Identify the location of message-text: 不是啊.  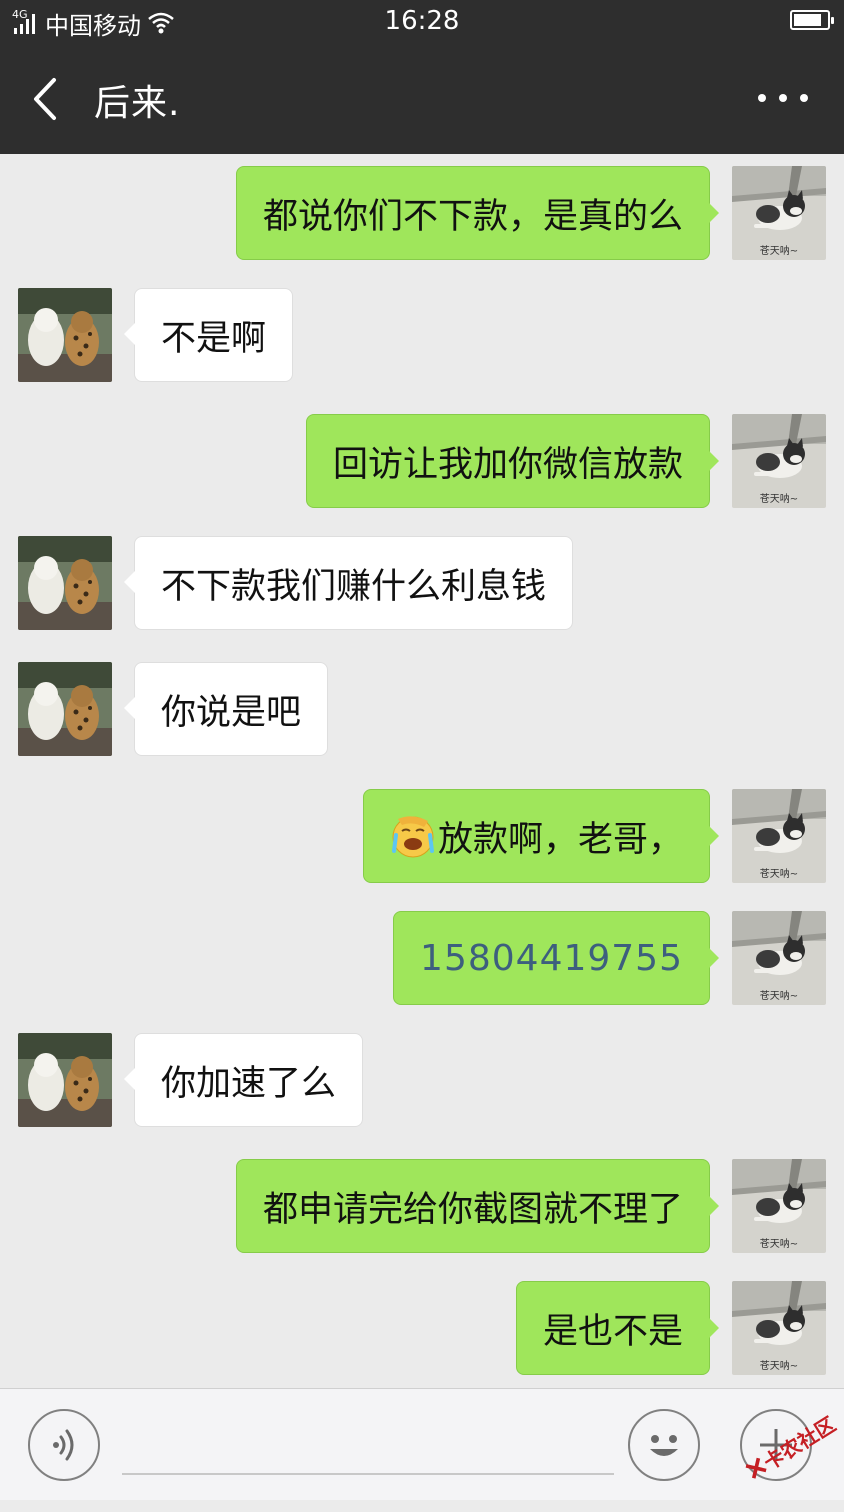
(214, 338).